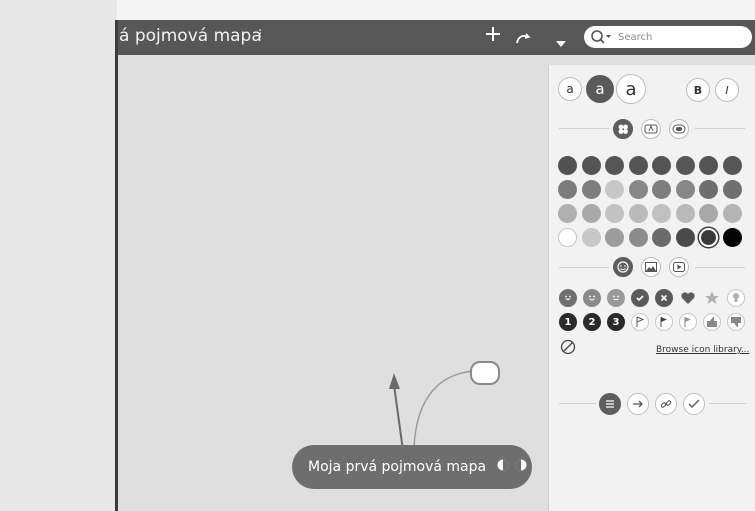 The width and height of the screenshot is (755, 511). What do you see at coordinates (610, 404) in the screenshot?
I see `notes-tab-icon` at bounding box center [610, 404].